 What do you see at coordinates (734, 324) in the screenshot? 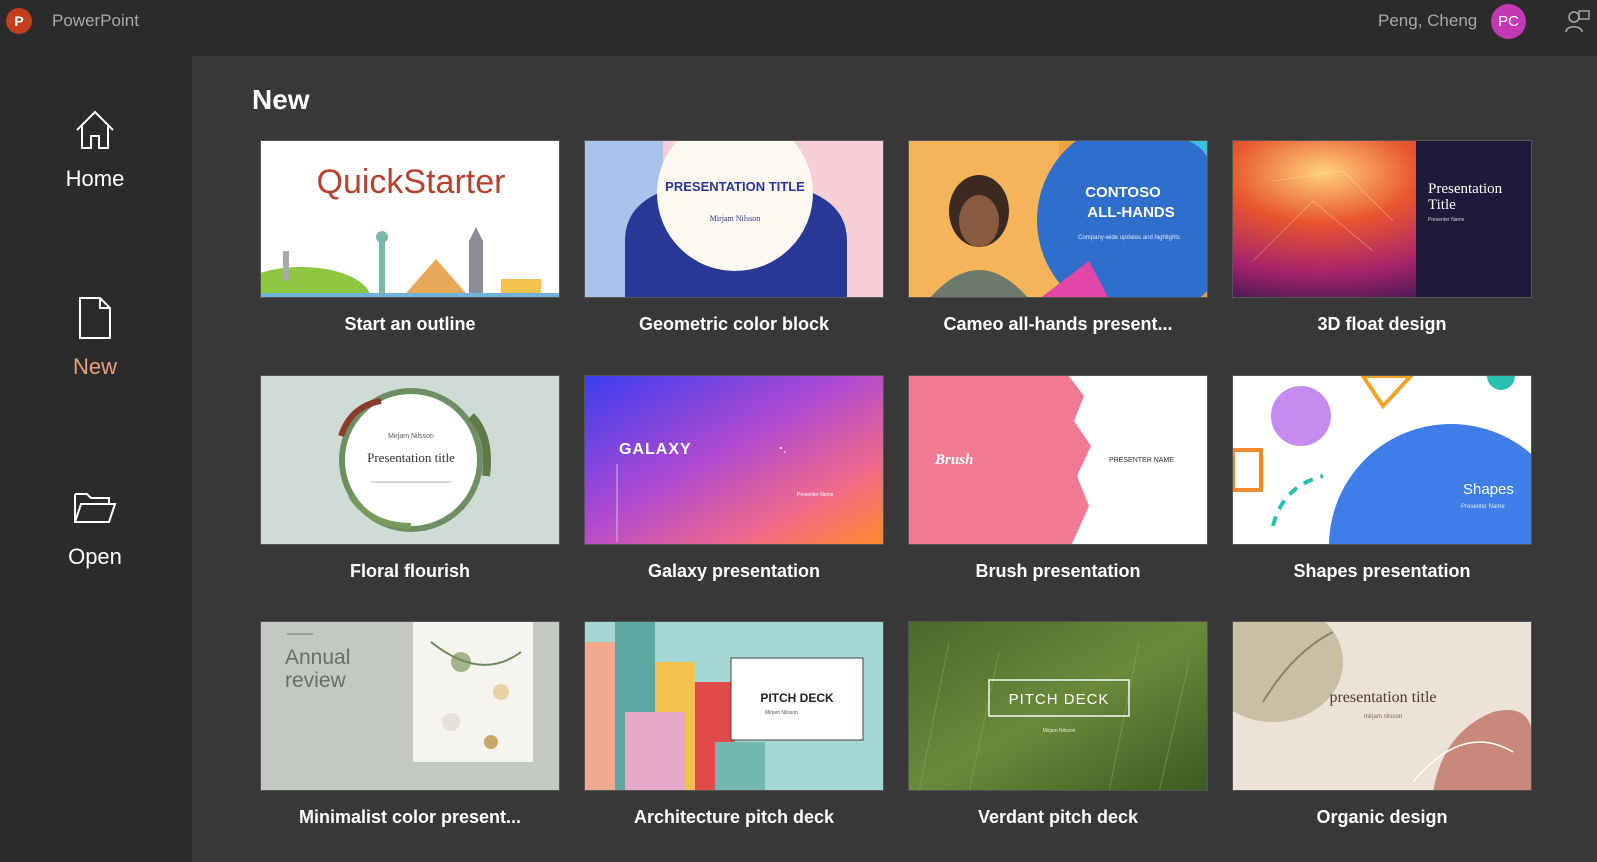
I see `template-label: Geometric color block` at bounding box center [734, 324].